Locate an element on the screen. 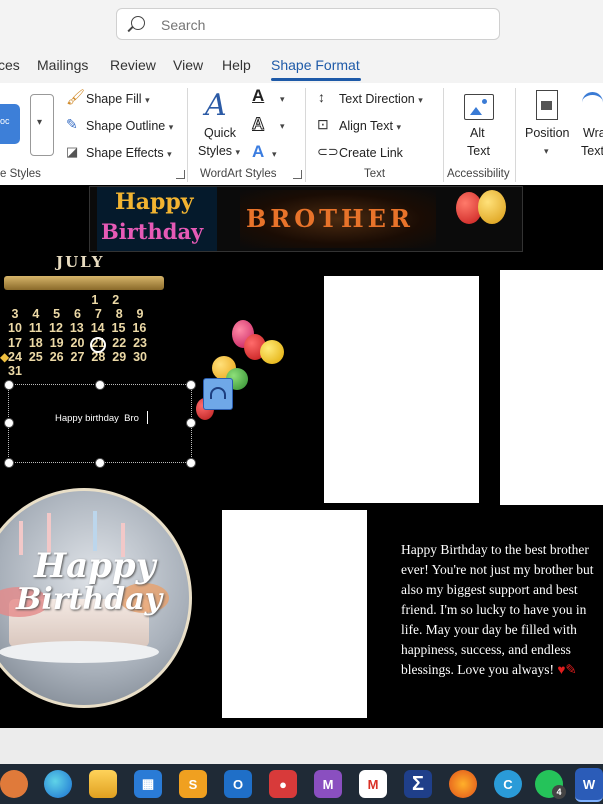 This screenshot has height=804, width=603. resize-handle-ne is located at coordinates (191, 385).